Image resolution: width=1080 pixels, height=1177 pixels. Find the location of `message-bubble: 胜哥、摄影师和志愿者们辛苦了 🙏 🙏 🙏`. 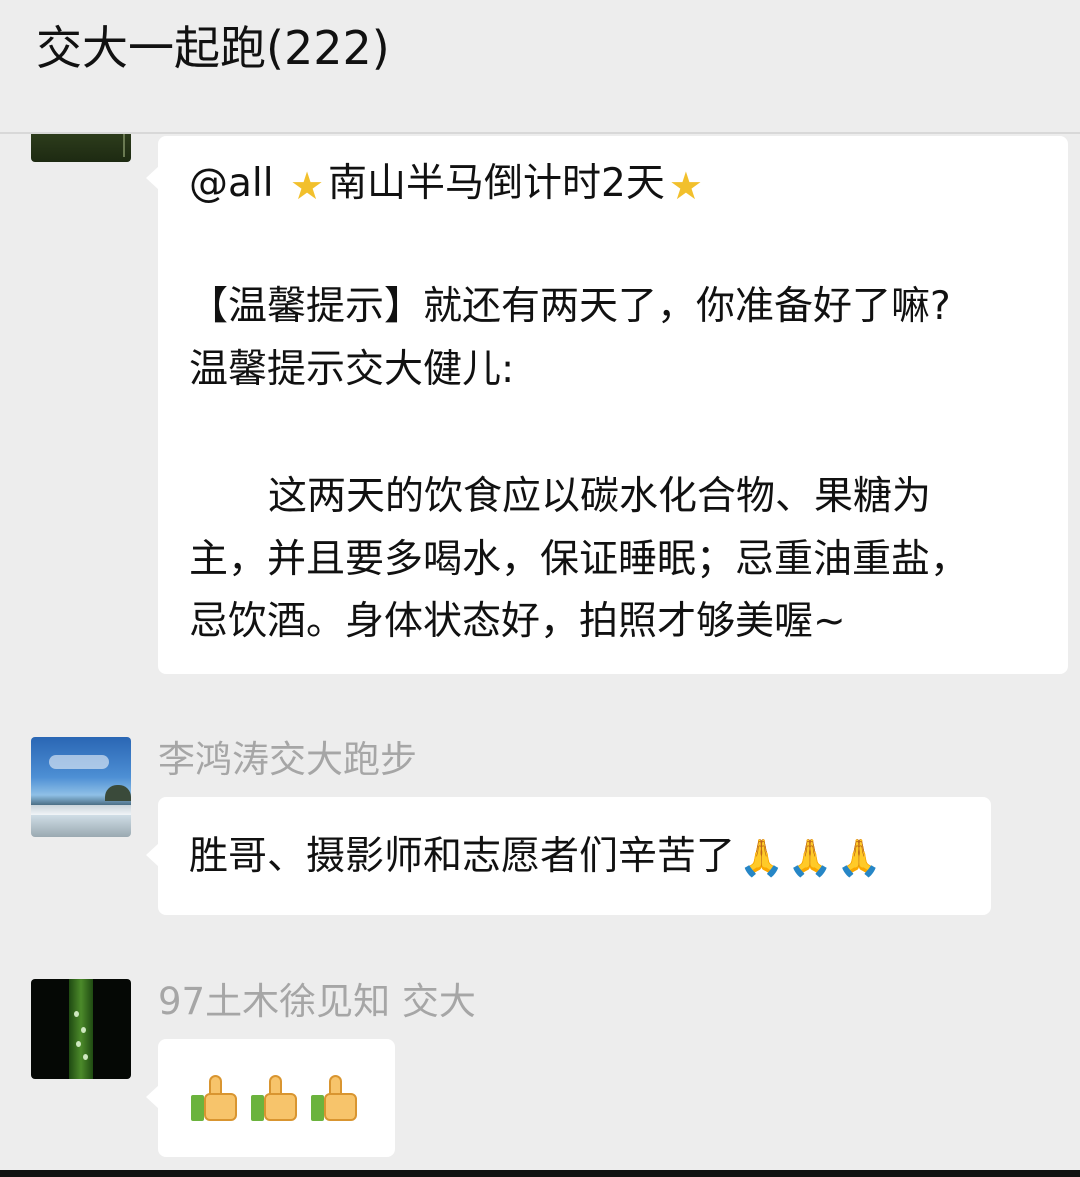

message-bubble: 胜哥、摄影师和志愿者们辛苦了 🙏 🙏 🙏 is located at coordinates (568, 856).